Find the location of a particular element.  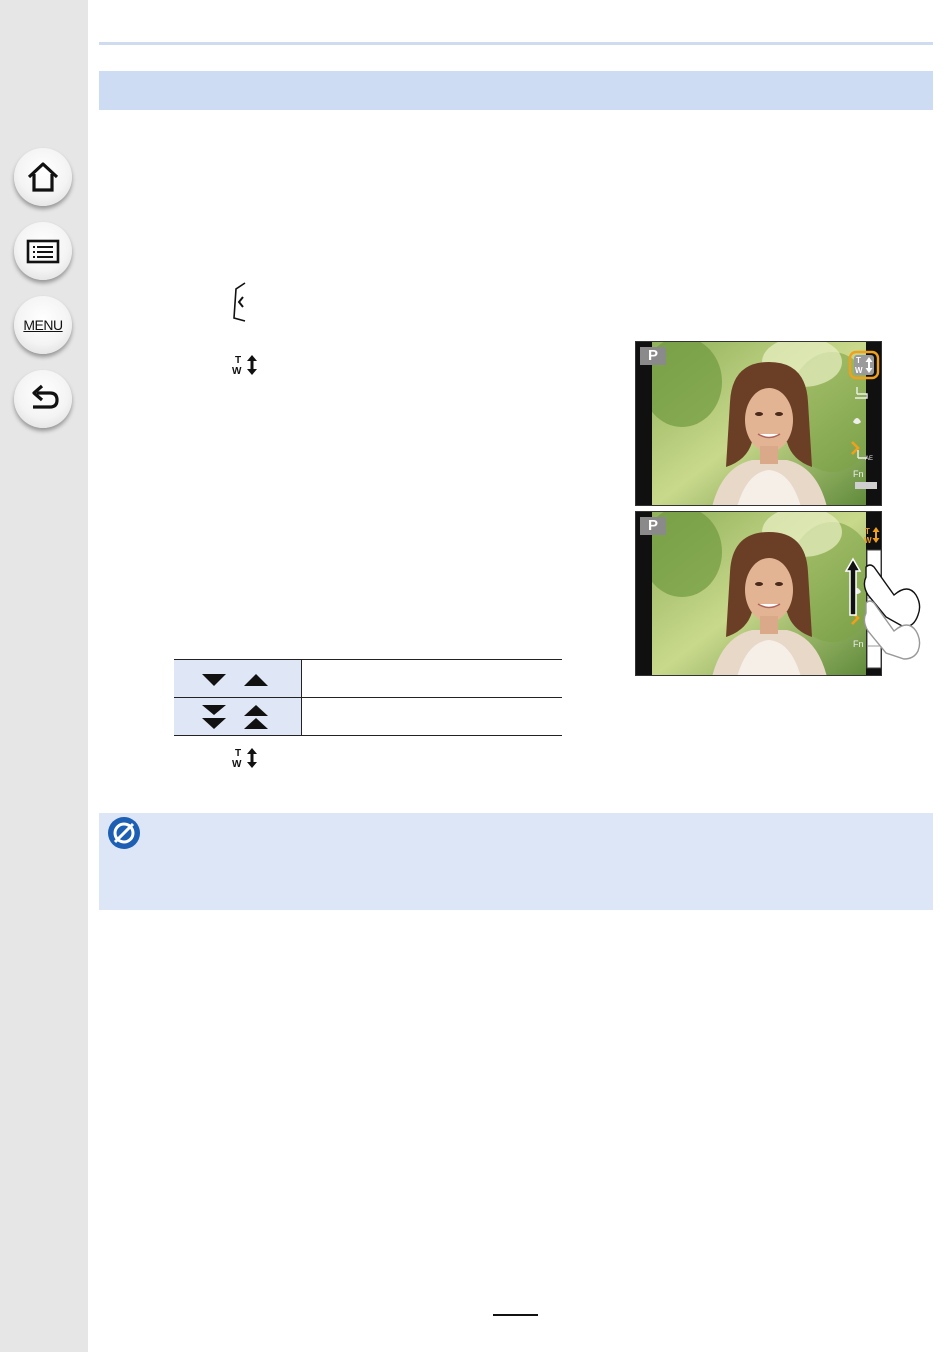

contents-button is located at coordinates (43, 251).